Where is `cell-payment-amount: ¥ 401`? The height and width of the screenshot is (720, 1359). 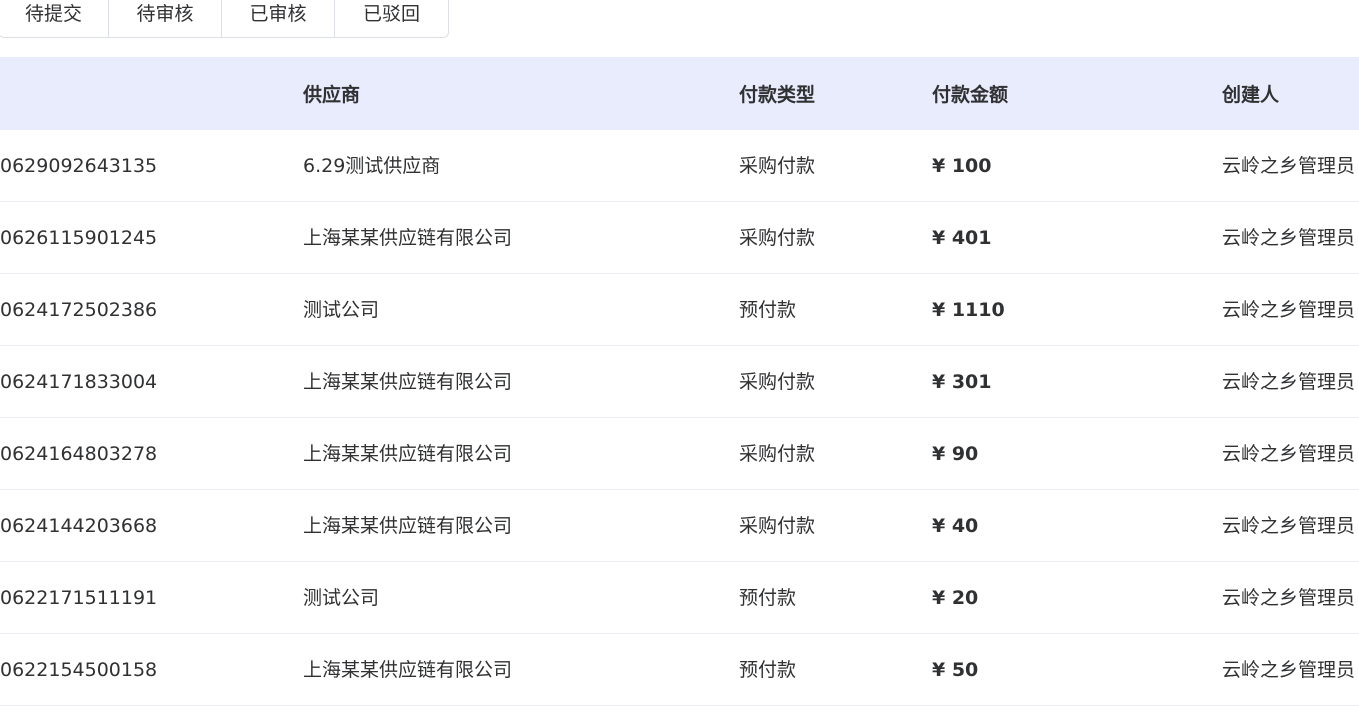
cell-payment-amount: ¥ 401 is located at coordinates (962, 238).